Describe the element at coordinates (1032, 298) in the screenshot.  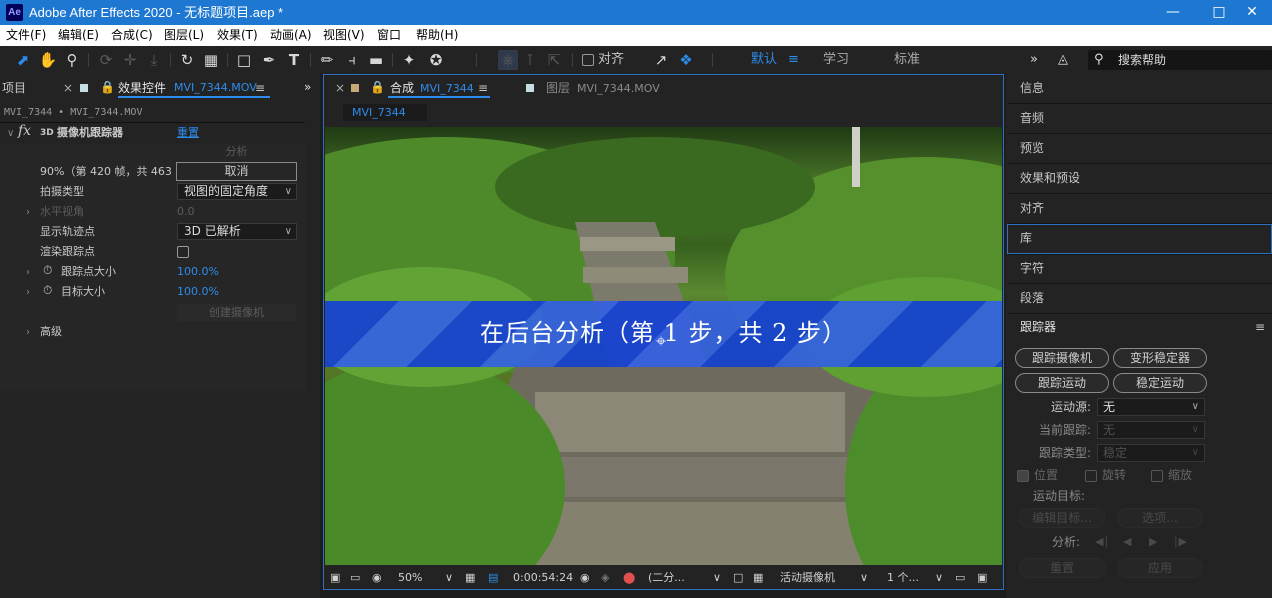
I see `panel-paragraph: 段落` at that location.